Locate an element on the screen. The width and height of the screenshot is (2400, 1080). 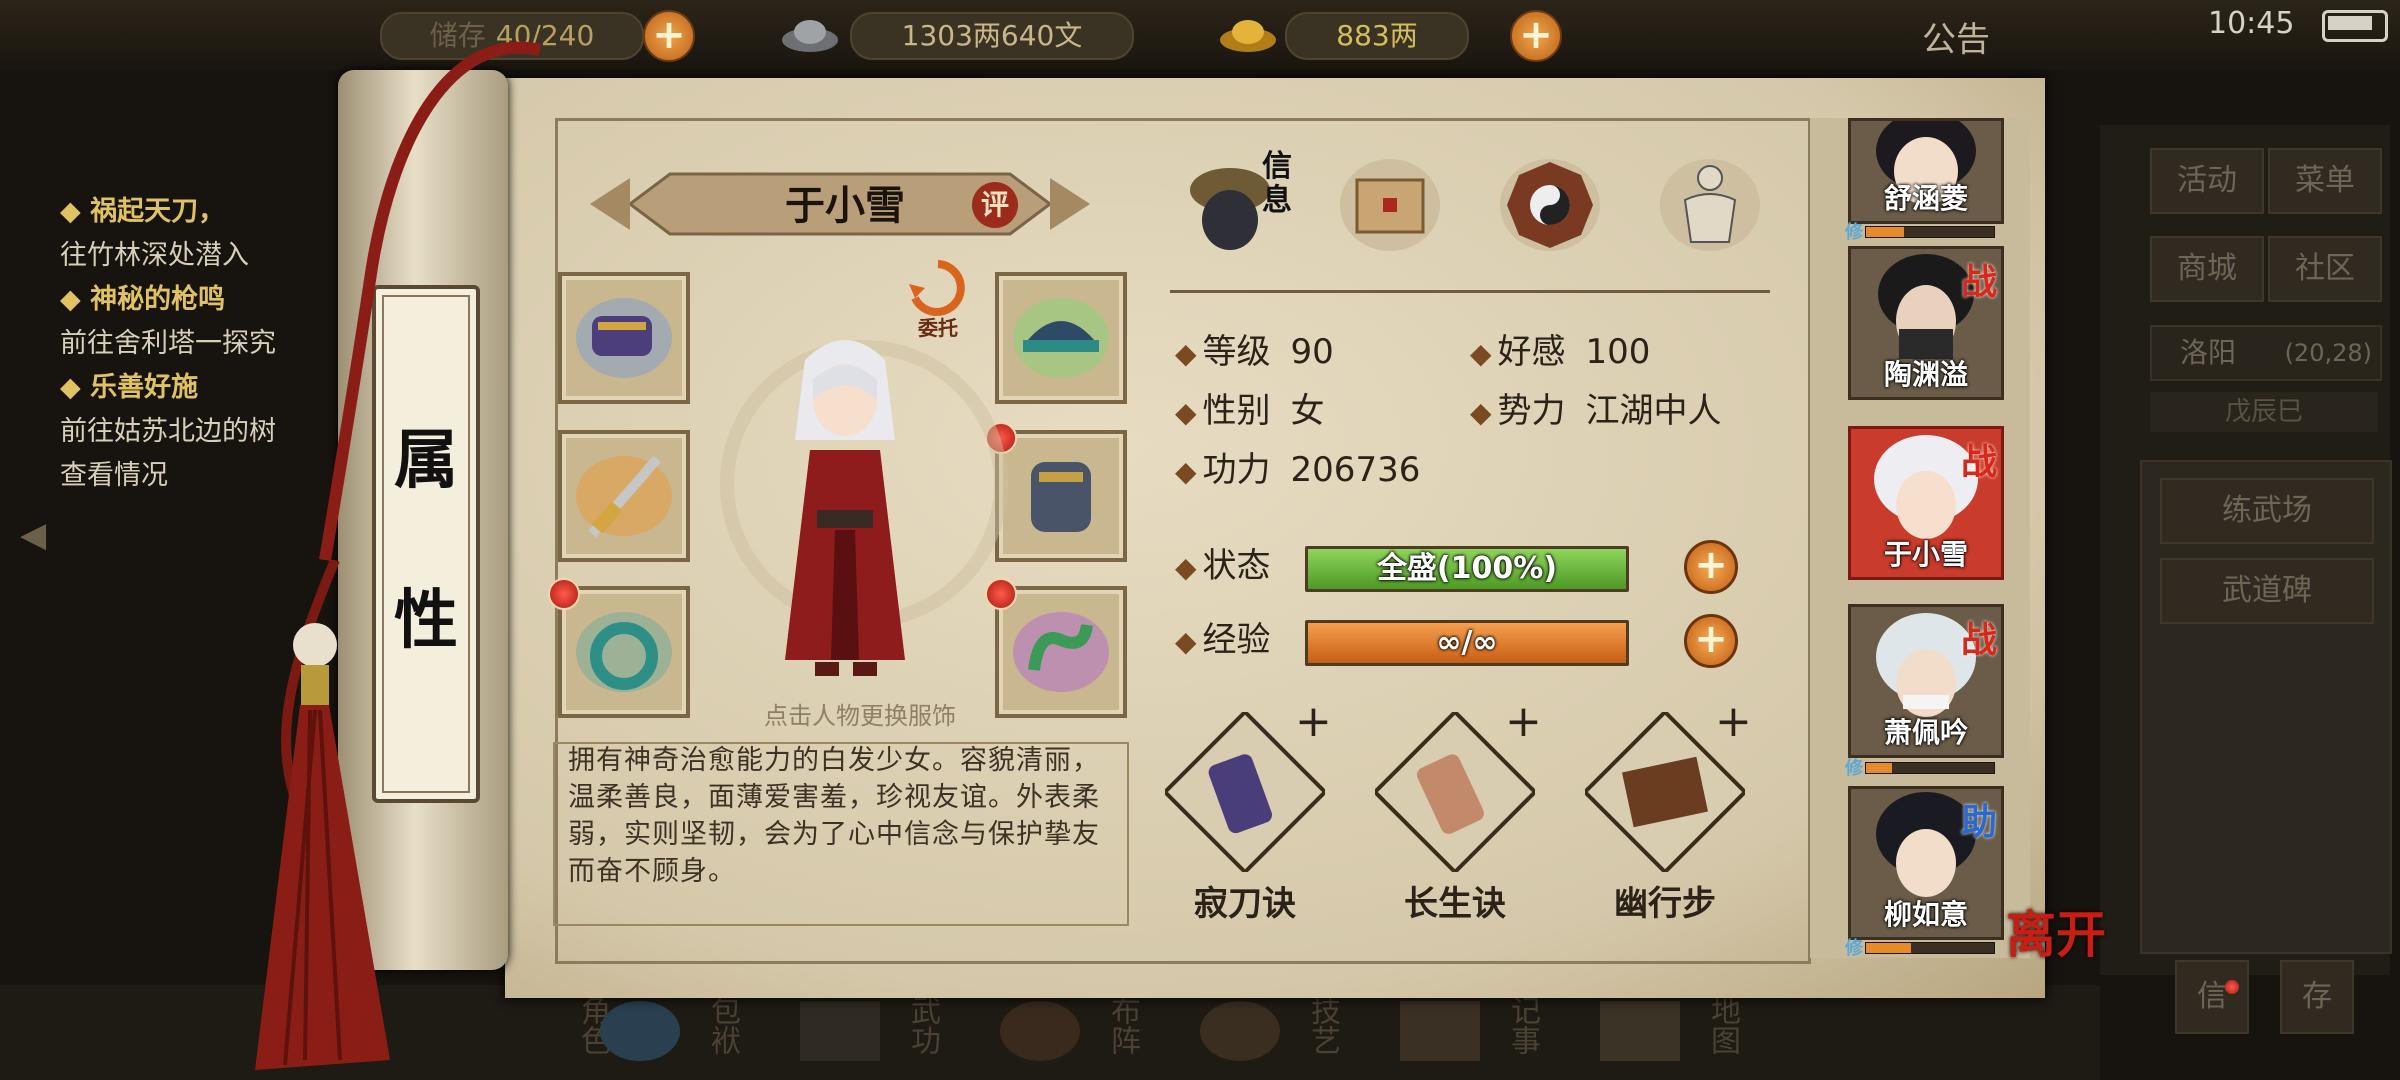
party-member-name: 柳如意 is located at coordinates (1925, 914).